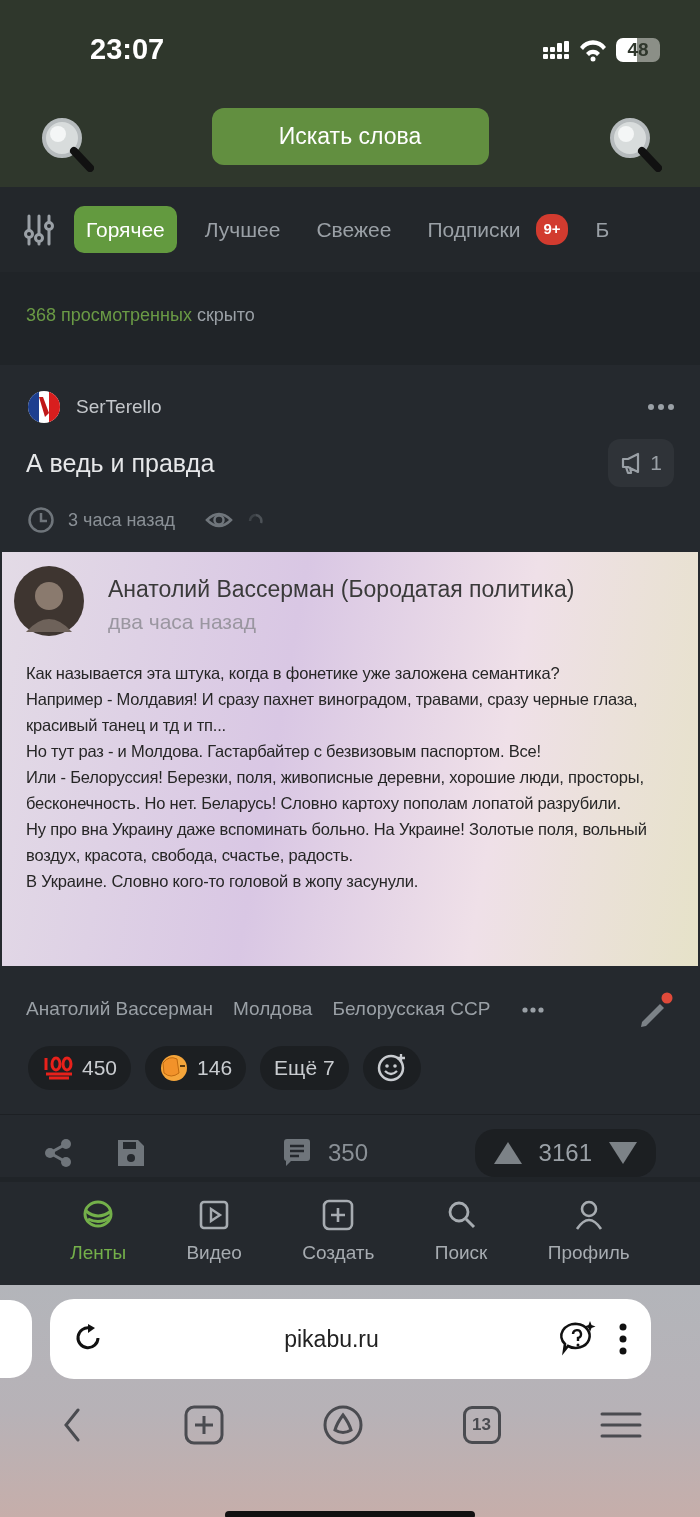 The image size is (700, 1517). What do you see at coordinates (293, 673) in the screenshot?
I see `post-text: Как называется эта штука, когда в фонетике уже заложена семантика?` at bounding box center [293, 673].